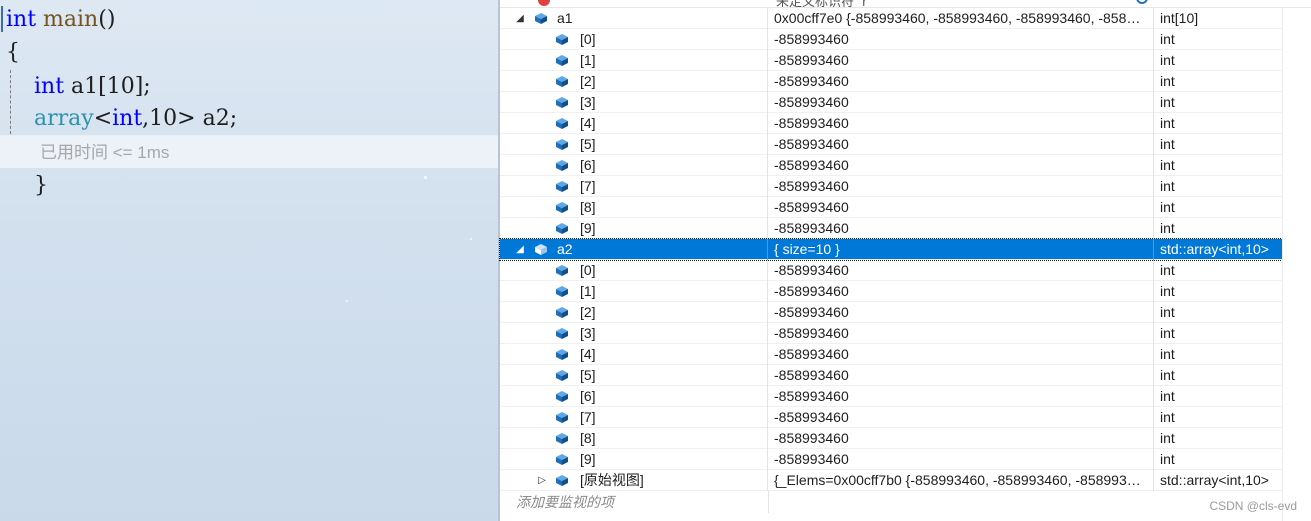  What do you see at coordinates (252, 19) in the screenshot?
I see `code-line-1: int main()` at bounding box center [252, 19].